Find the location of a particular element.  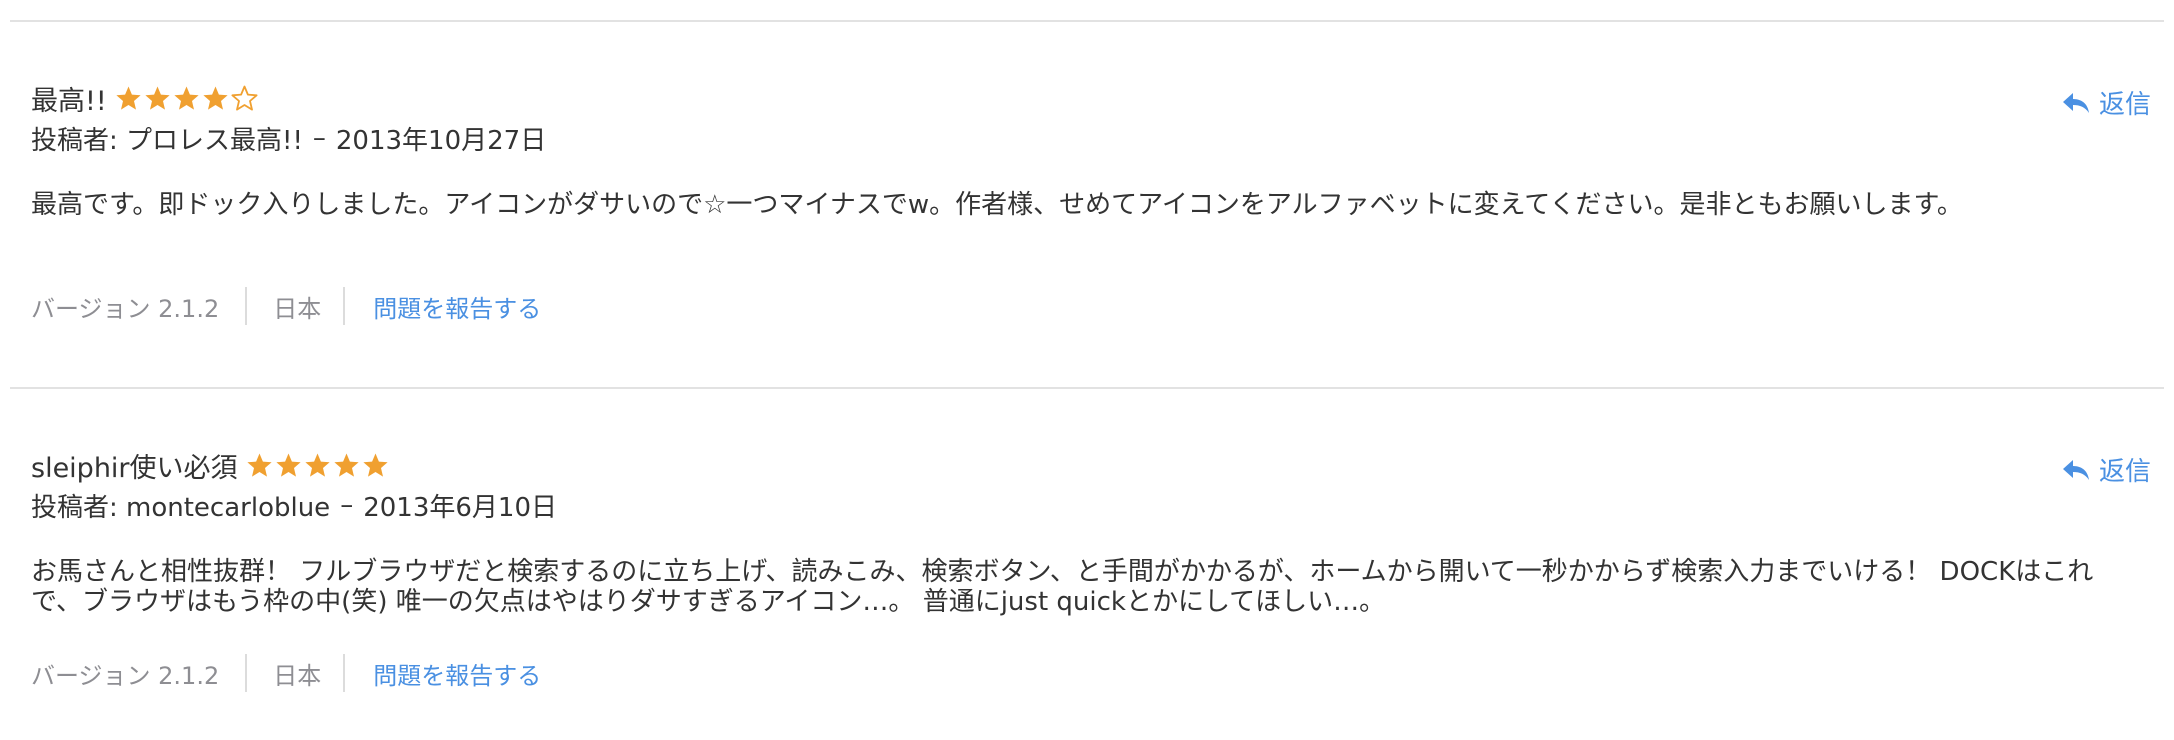

review-title: sleiphir使い必須 is located at coordinates (134, 468).